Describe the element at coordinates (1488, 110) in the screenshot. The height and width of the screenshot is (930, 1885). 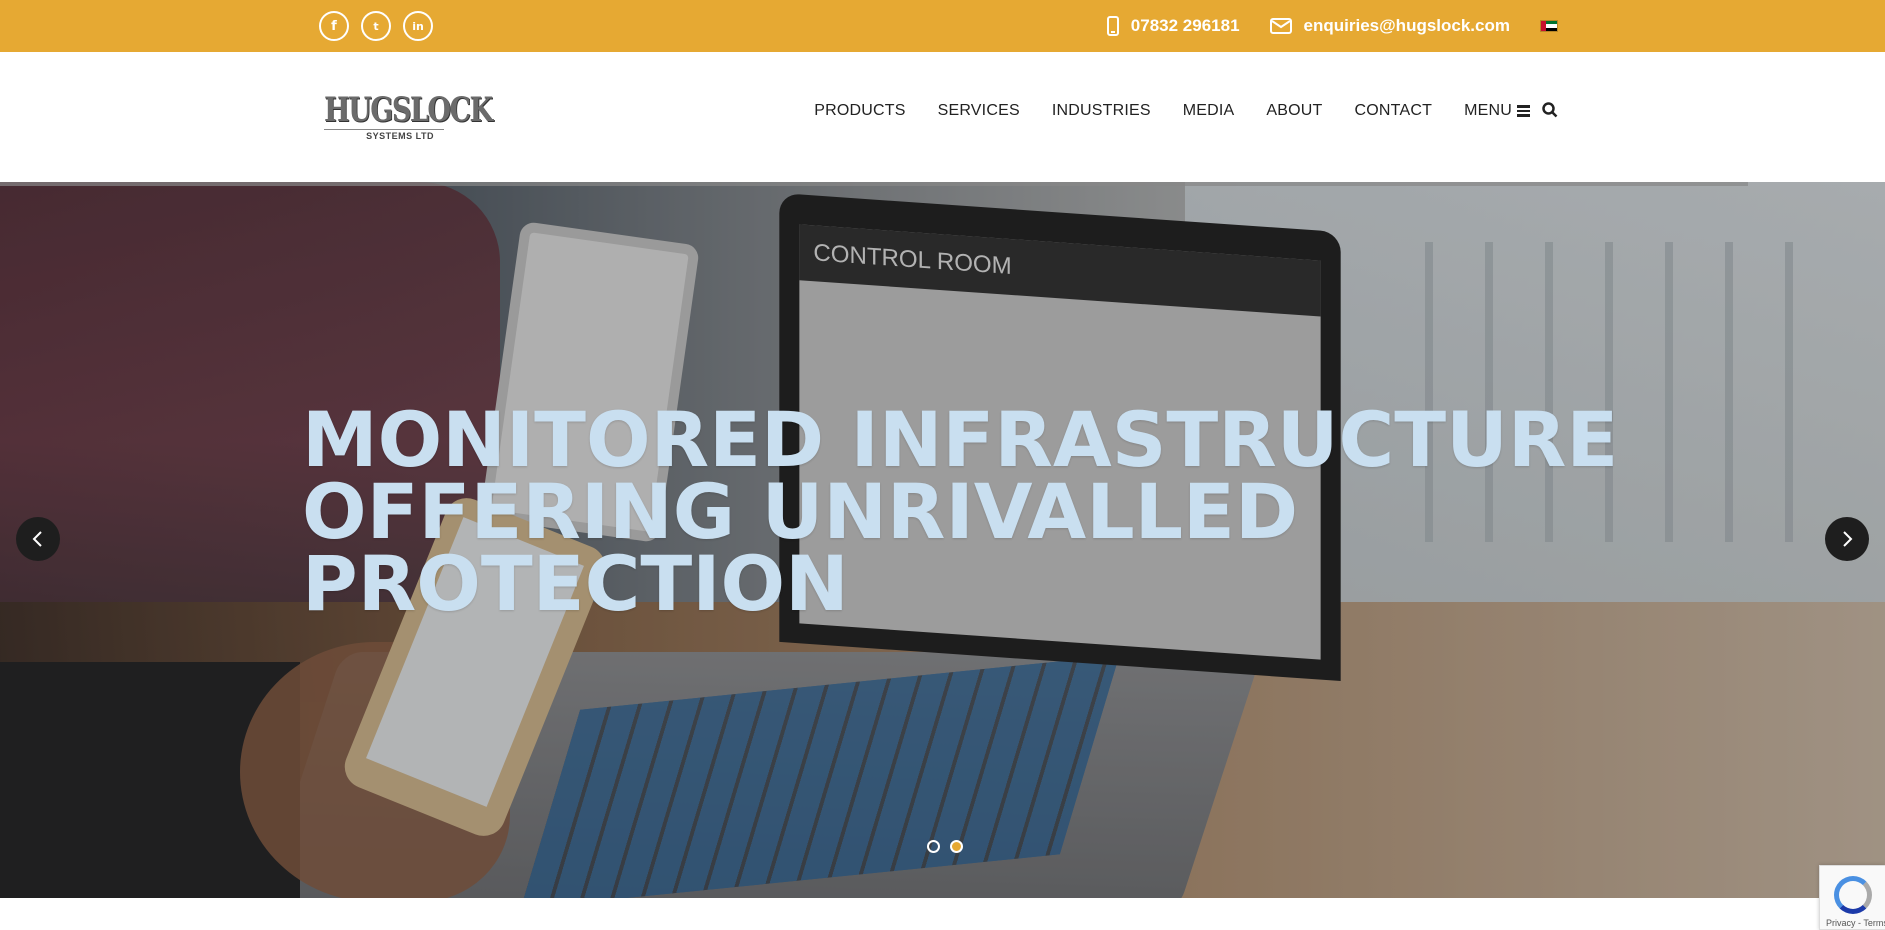
I see `menu-label: MENU` at that location.